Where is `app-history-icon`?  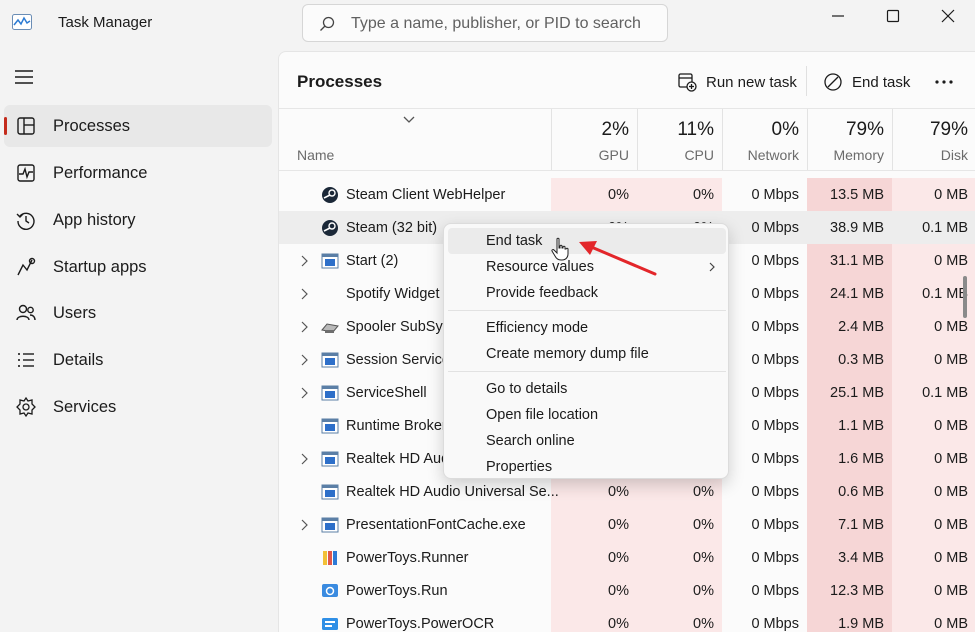
app-history-icon is located at coordinates (25, 221).